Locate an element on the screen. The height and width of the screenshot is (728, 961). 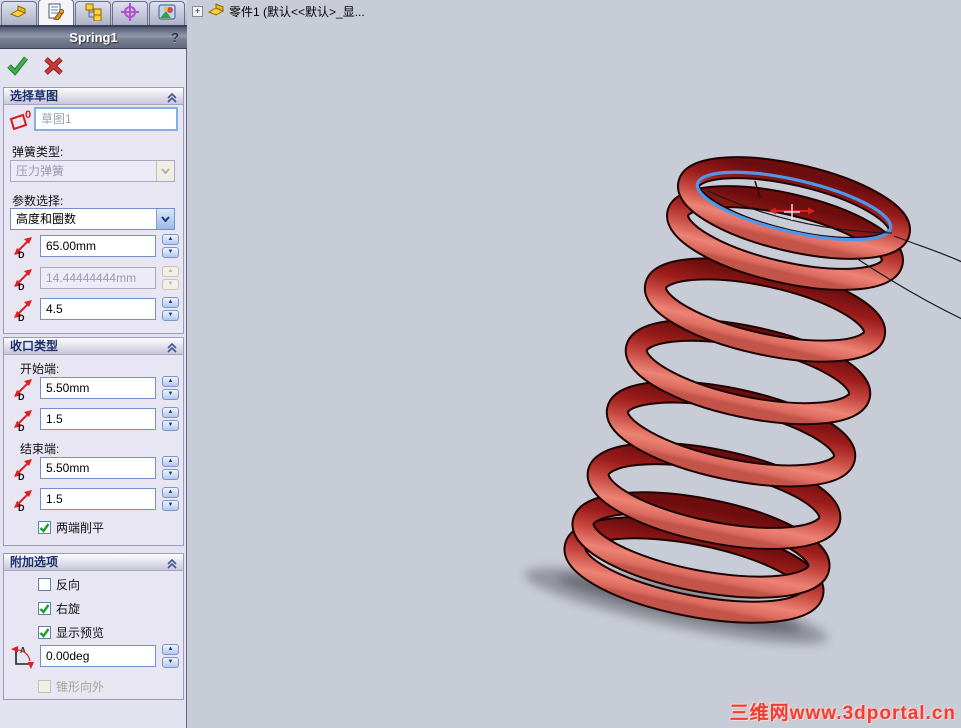
help-button: ? is located at coordinates (175, 38).